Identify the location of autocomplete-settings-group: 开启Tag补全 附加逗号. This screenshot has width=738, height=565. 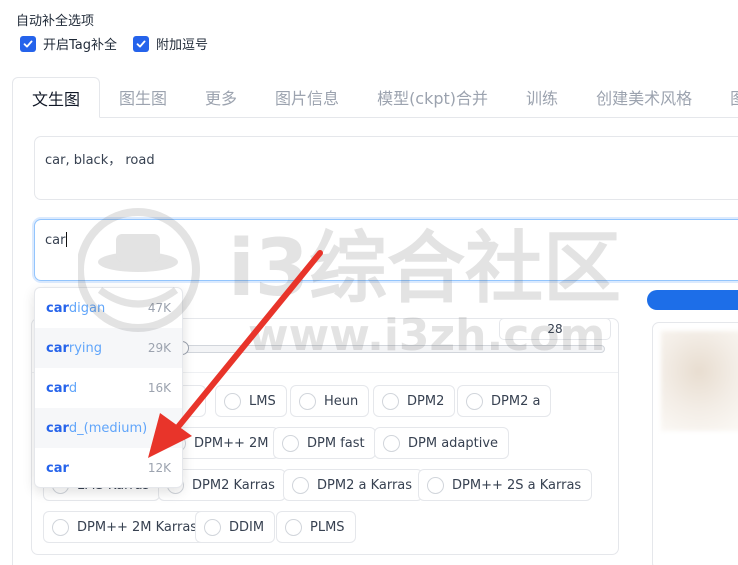
(114, 43).